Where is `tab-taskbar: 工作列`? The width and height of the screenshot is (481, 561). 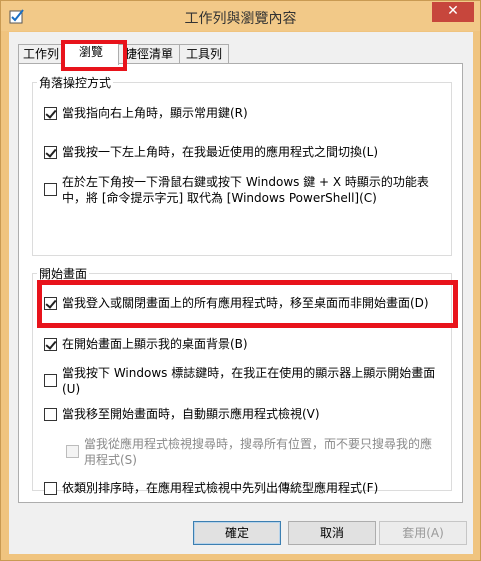 tab-taskbar: 工作列 is located at coordinates (41, 54).